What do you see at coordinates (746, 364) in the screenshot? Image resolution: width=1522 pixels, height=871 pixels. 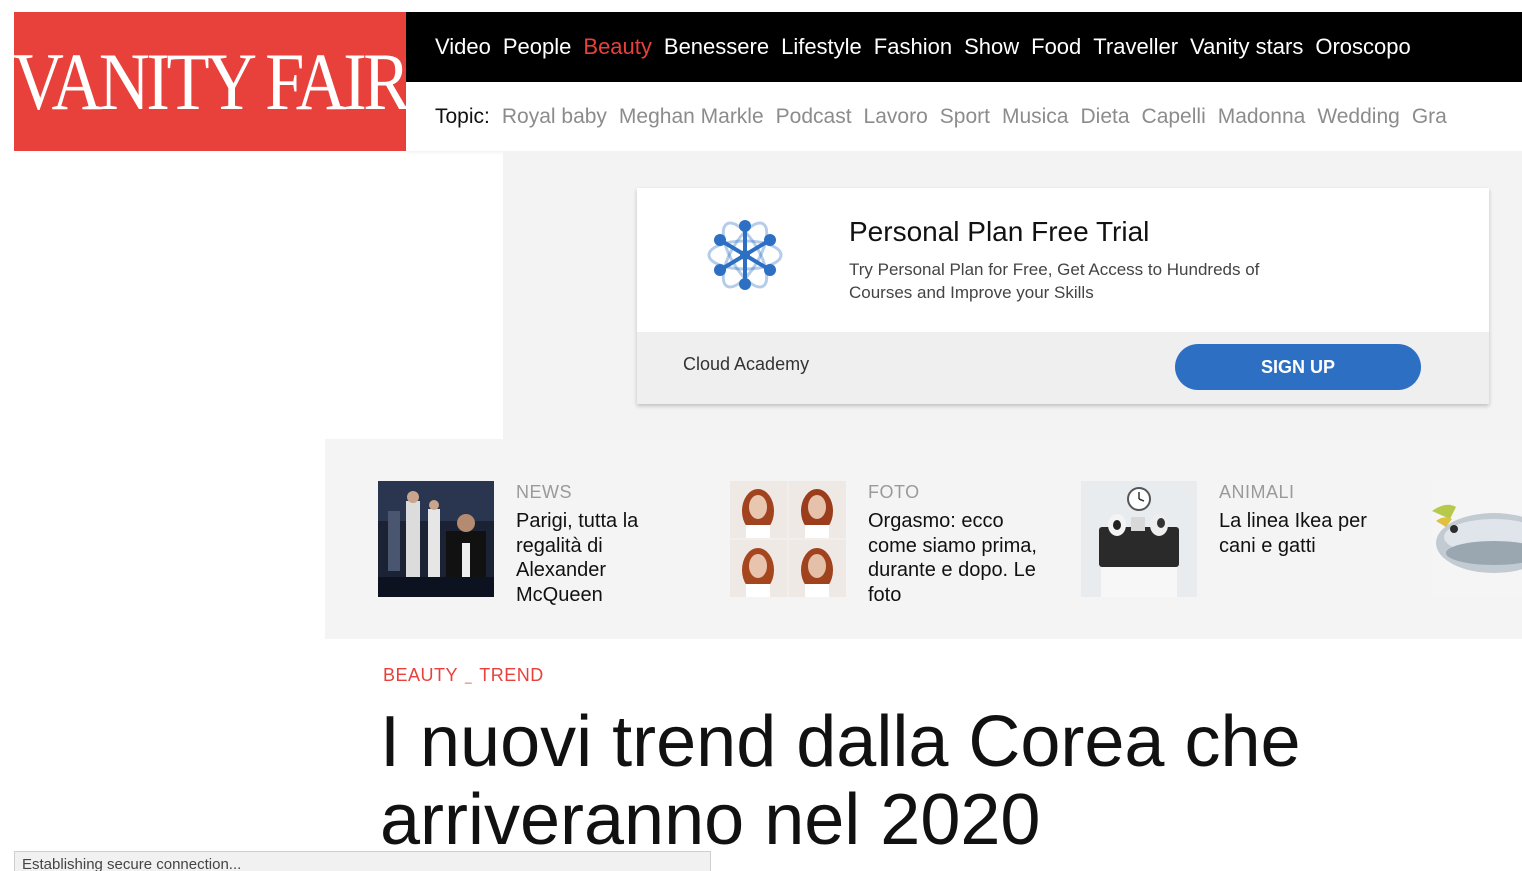 I see `ad-brand: Cloud Academy` at bounding box center [746, 364].